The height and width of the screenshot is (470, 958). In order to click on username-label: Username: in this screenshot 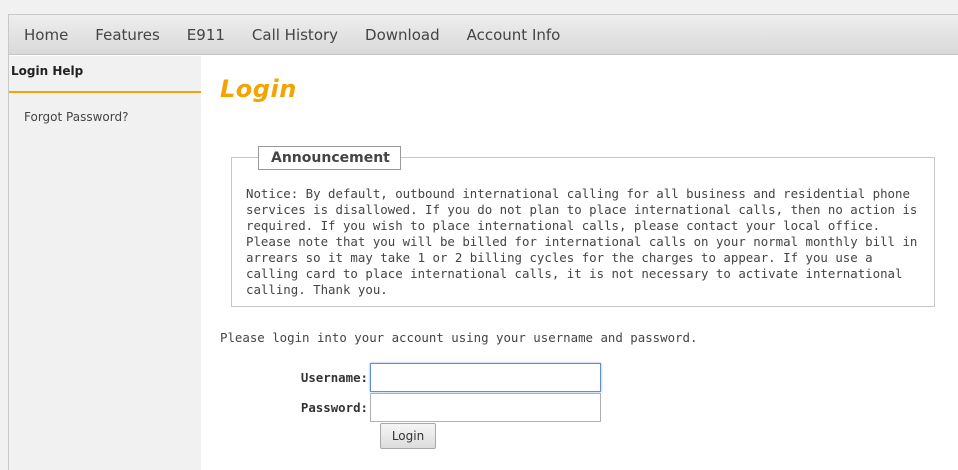, I will do `click(334, 377)`.